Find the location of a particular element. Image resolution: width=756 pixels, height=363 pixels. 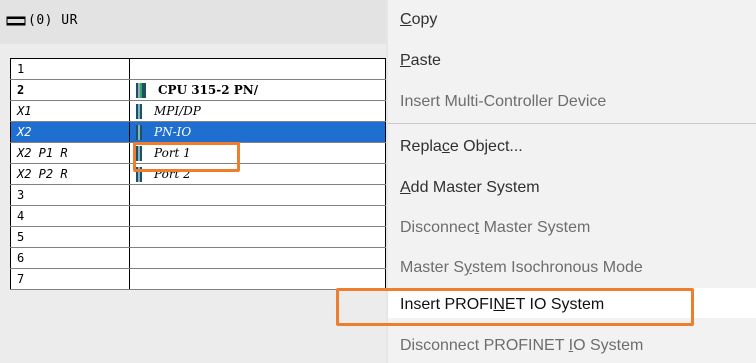

rack-title-bar: (0) UR is located at coordinates (193, 22).